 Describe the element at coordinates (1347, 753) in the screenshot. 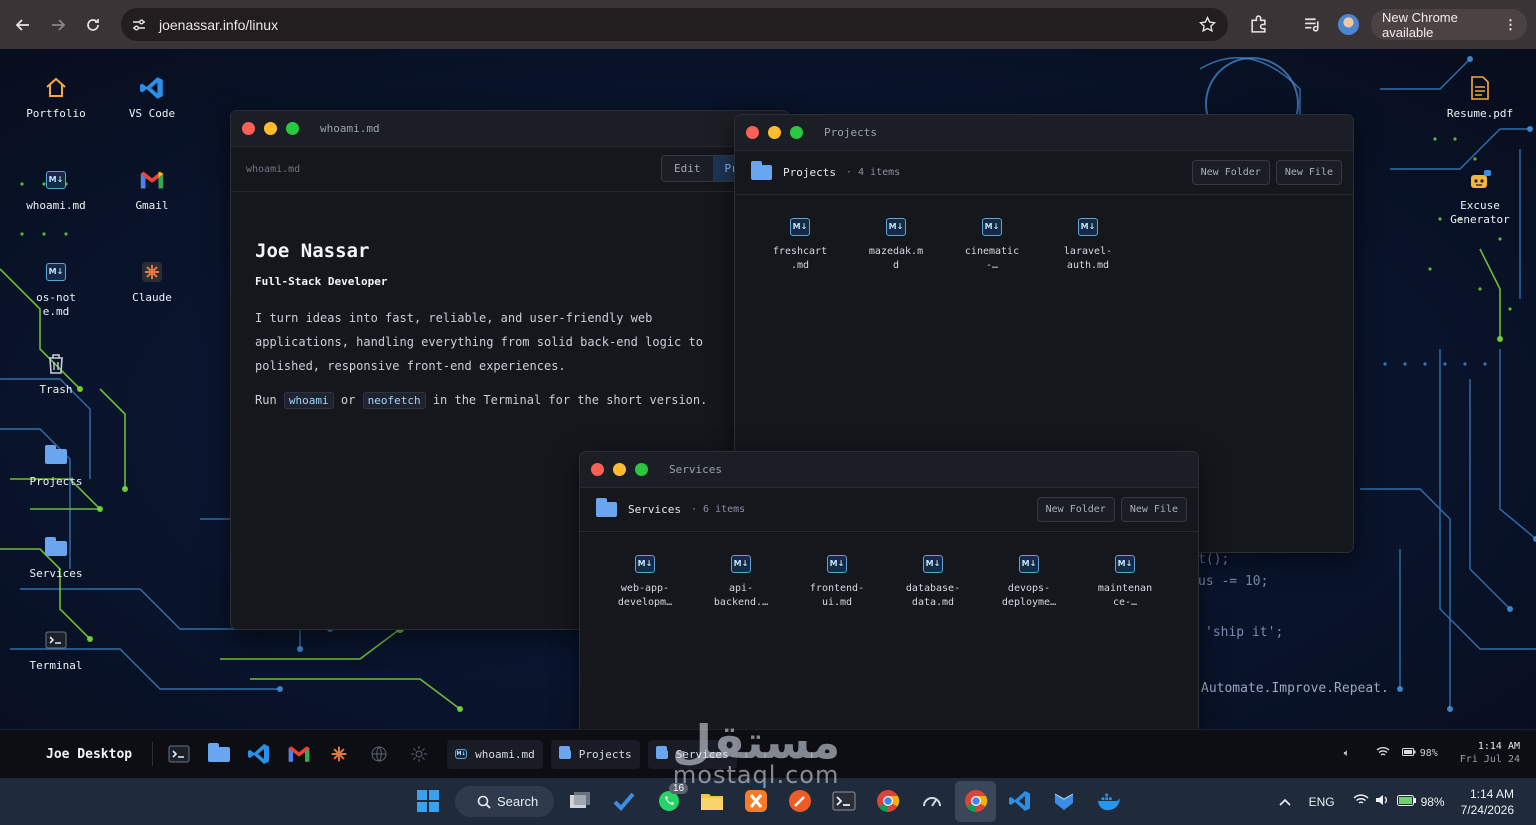

I see `volume-icon: 🔈︎` at that location.